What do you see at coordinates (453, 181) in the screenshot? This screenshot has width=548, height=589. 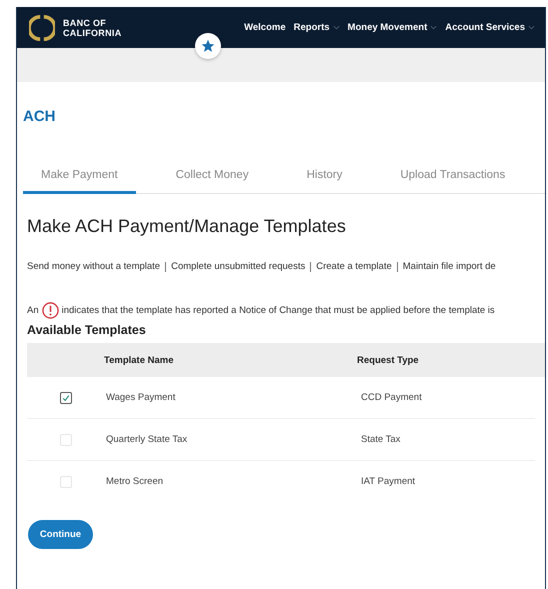 I see `tab: Upload Transactions` at bounding box center [453, 181].